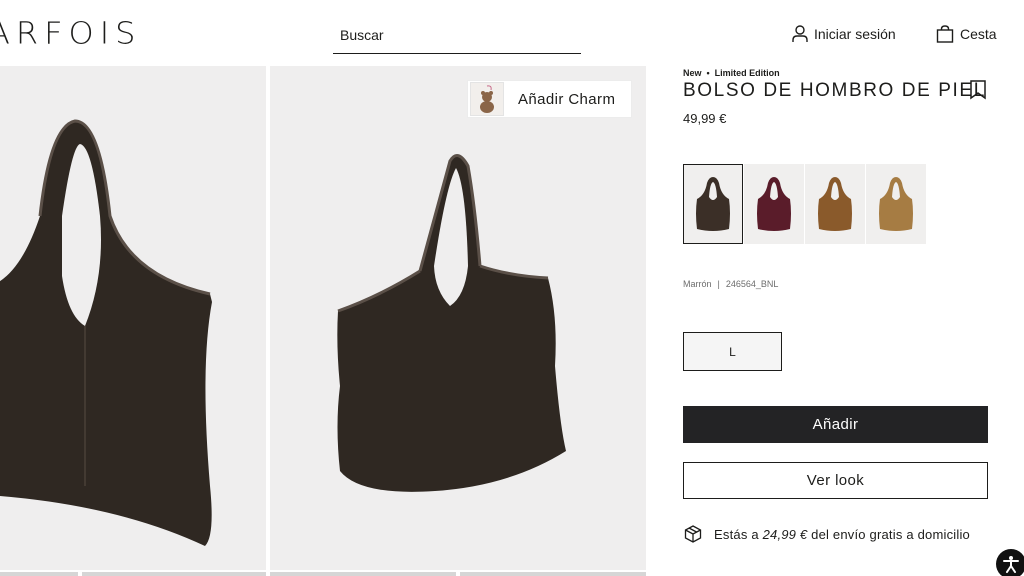 This screenshot has height=576, width=1024. Describe the element at coordinates (978, 34) in the screenshot. I see `cart-label: Cesta` at that location.